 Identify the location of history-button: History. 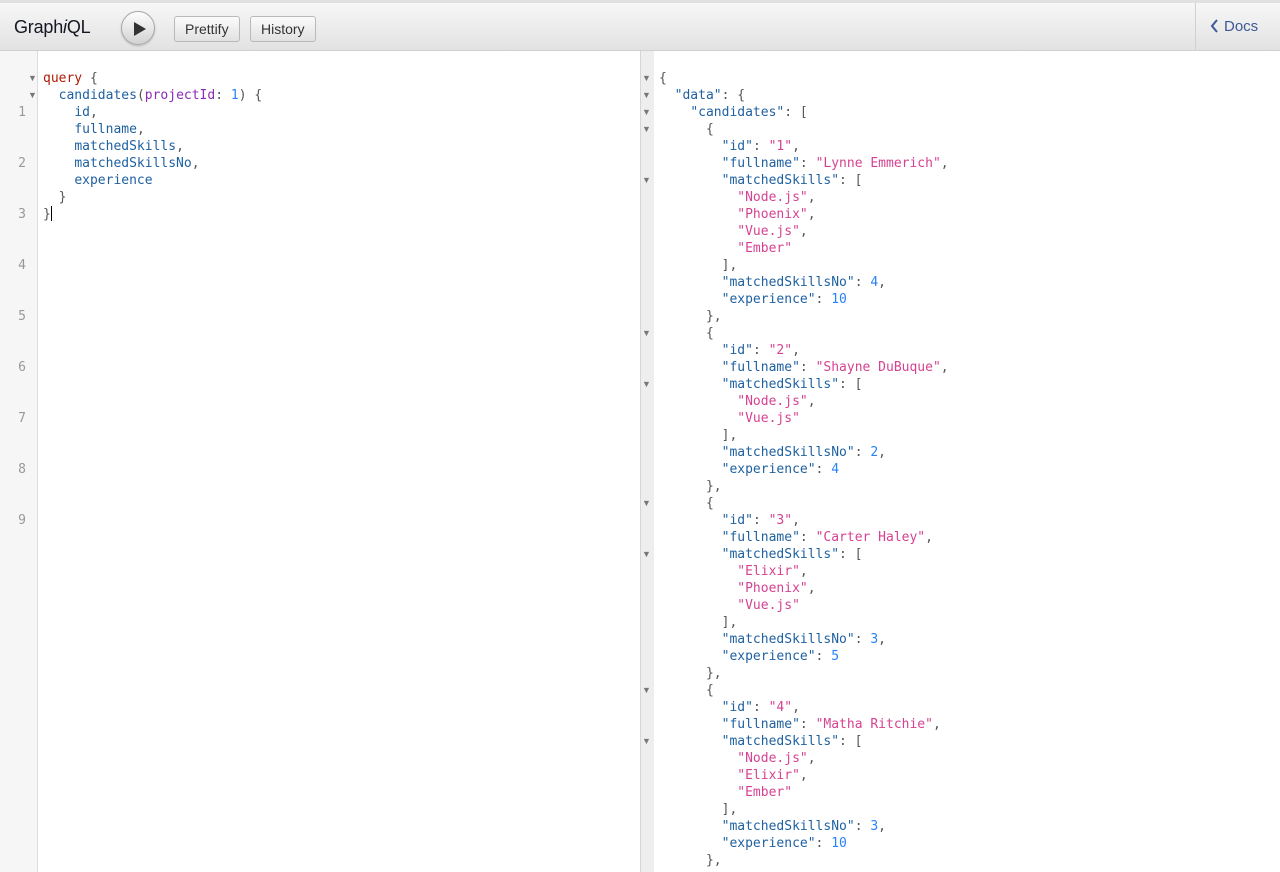
(283, 29).